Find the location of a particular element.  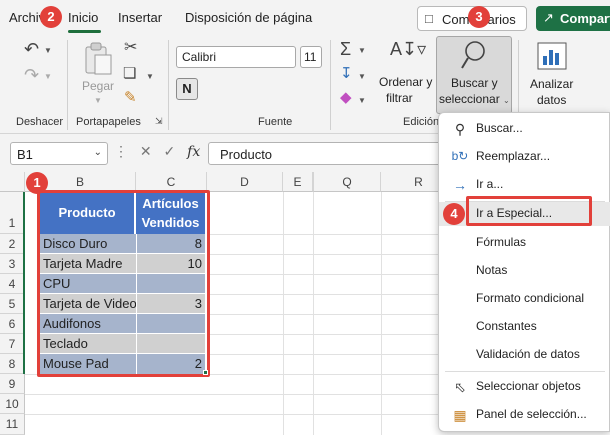

step-badge-3: 3 is located at coordinates (479, 17).